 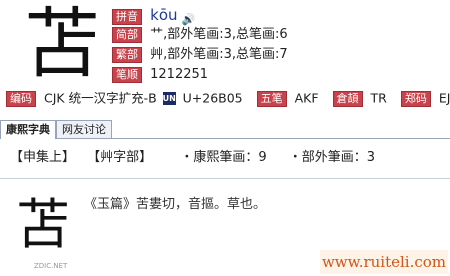 I want to click on pinyin-value: kōu, so click(x=164, y=15).